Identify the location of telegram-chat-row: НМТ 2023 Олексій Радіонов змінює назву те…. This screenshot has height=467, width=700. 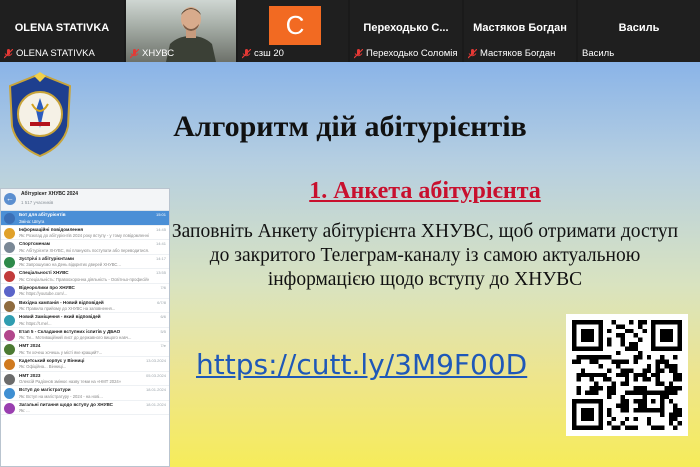
(85, 379).